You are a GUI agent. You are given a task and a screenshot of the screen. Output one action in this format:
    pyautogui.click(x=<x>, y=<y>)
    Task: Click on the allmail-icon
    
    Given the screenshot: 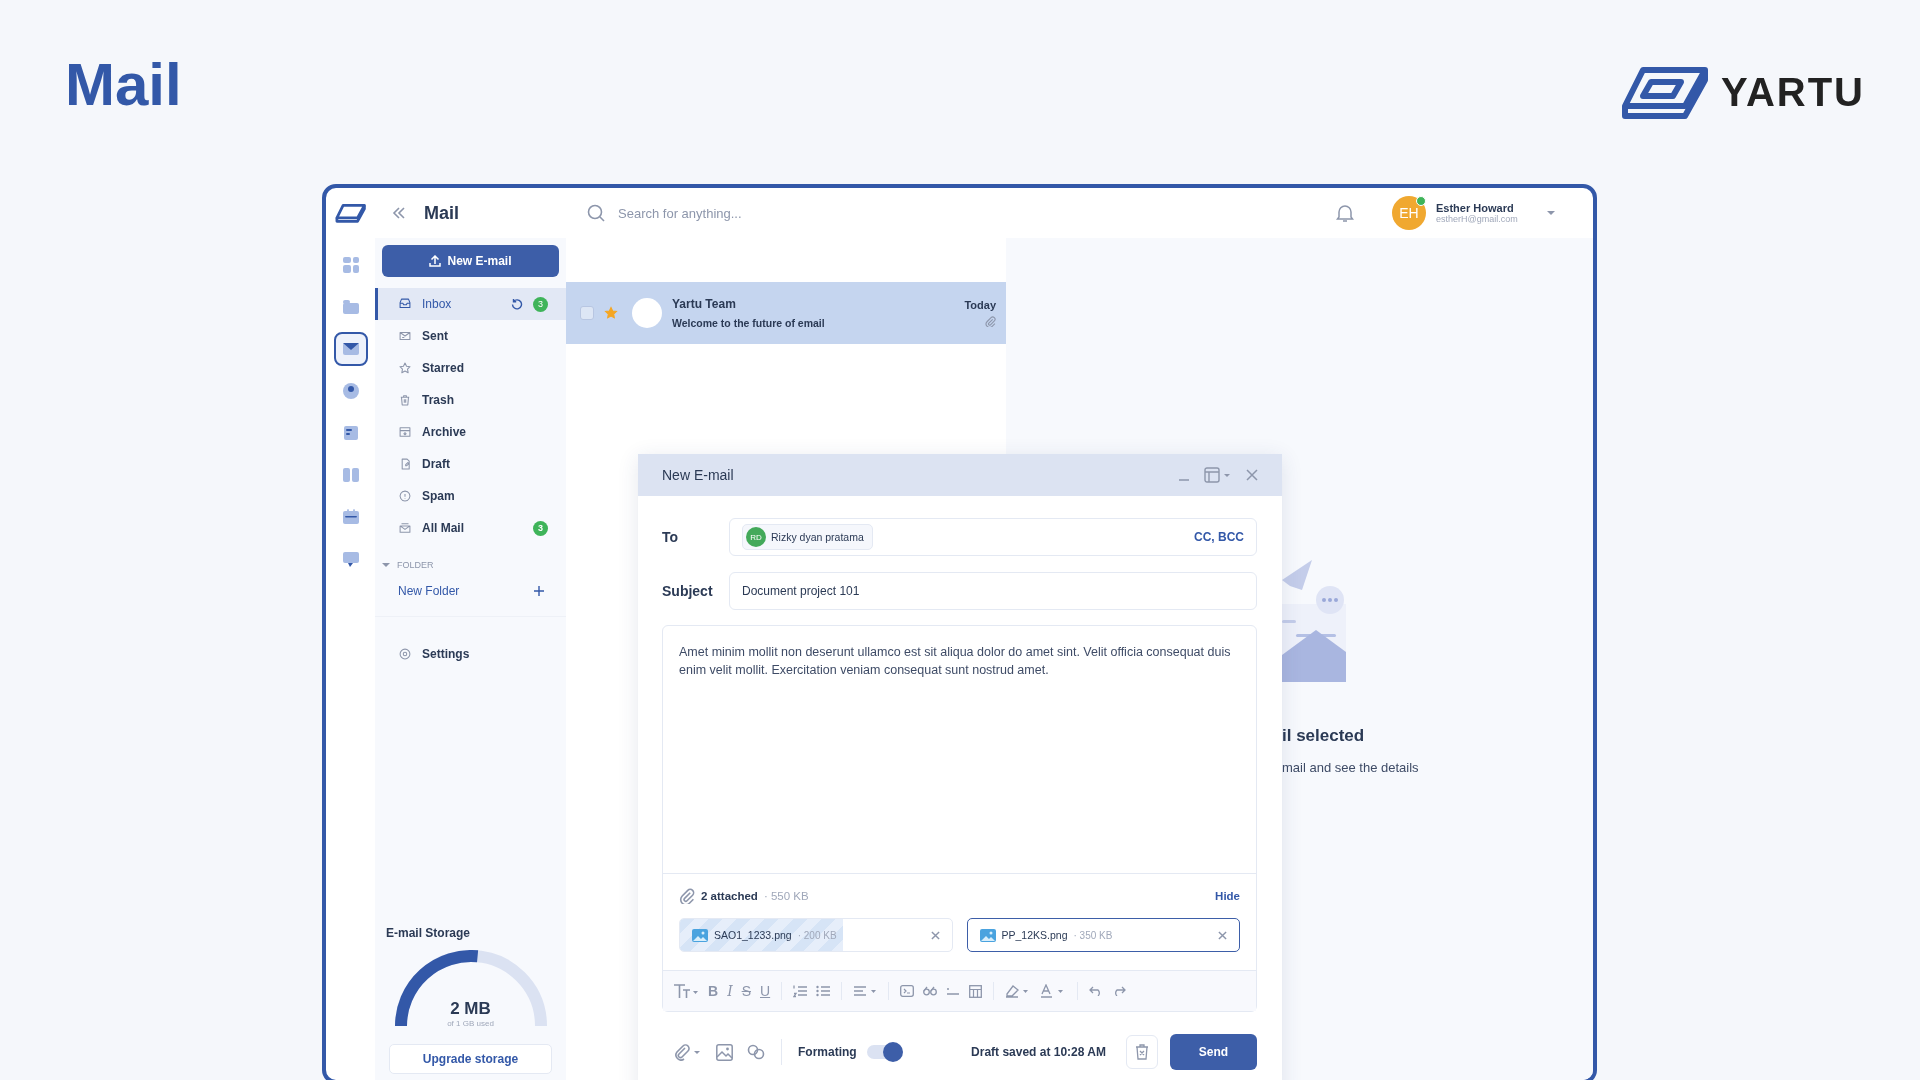 What is the action you would take?
    pyautogui.click(x=405, y=528)
    